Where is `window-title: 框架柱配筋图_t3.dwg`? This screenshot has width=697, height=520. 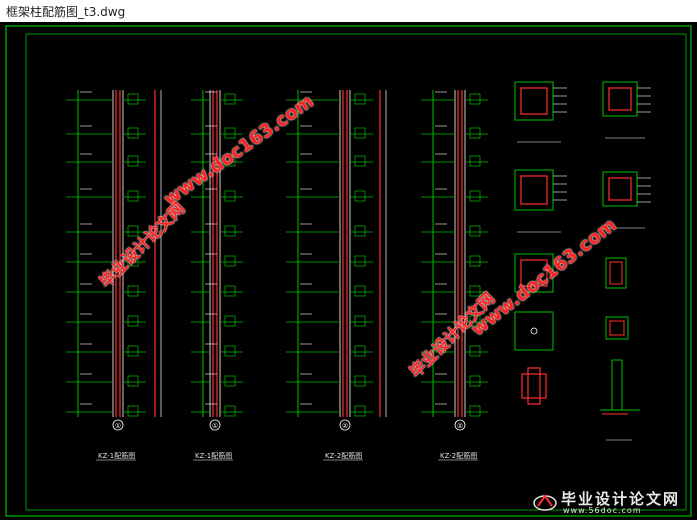
window-title: 框架柱配筋图_t3.dwg is located at coordinates (66, 12).